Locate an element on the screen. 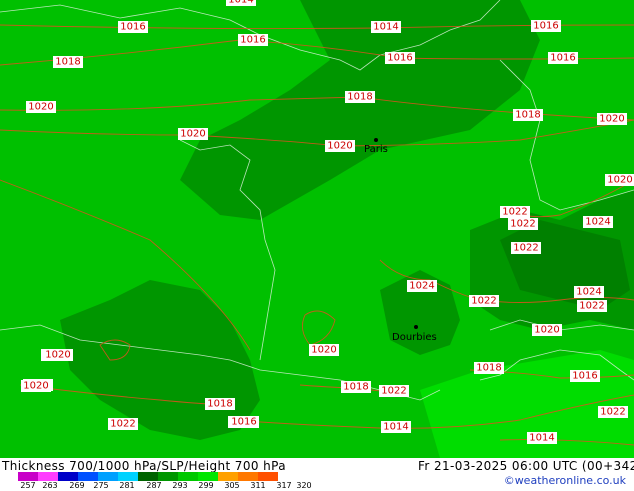  legend-tick-label: 269 is located at coordinates (77, 485).